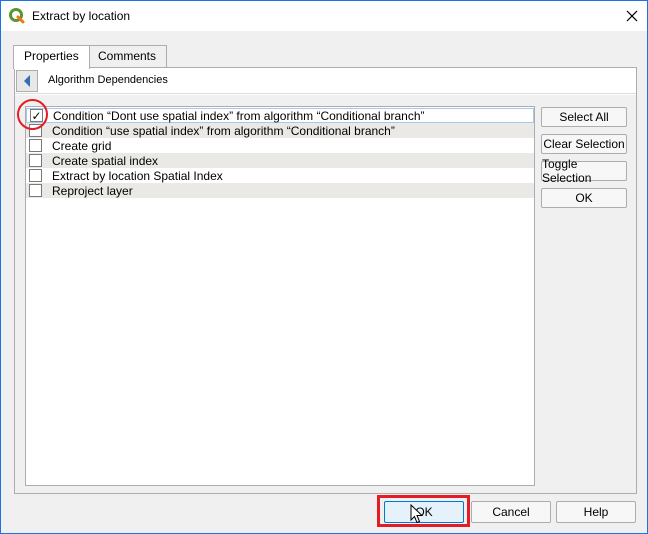  Describe the element at coordinates (280, 145) in the screenshot. I see `list-item: Create grid` at that location.